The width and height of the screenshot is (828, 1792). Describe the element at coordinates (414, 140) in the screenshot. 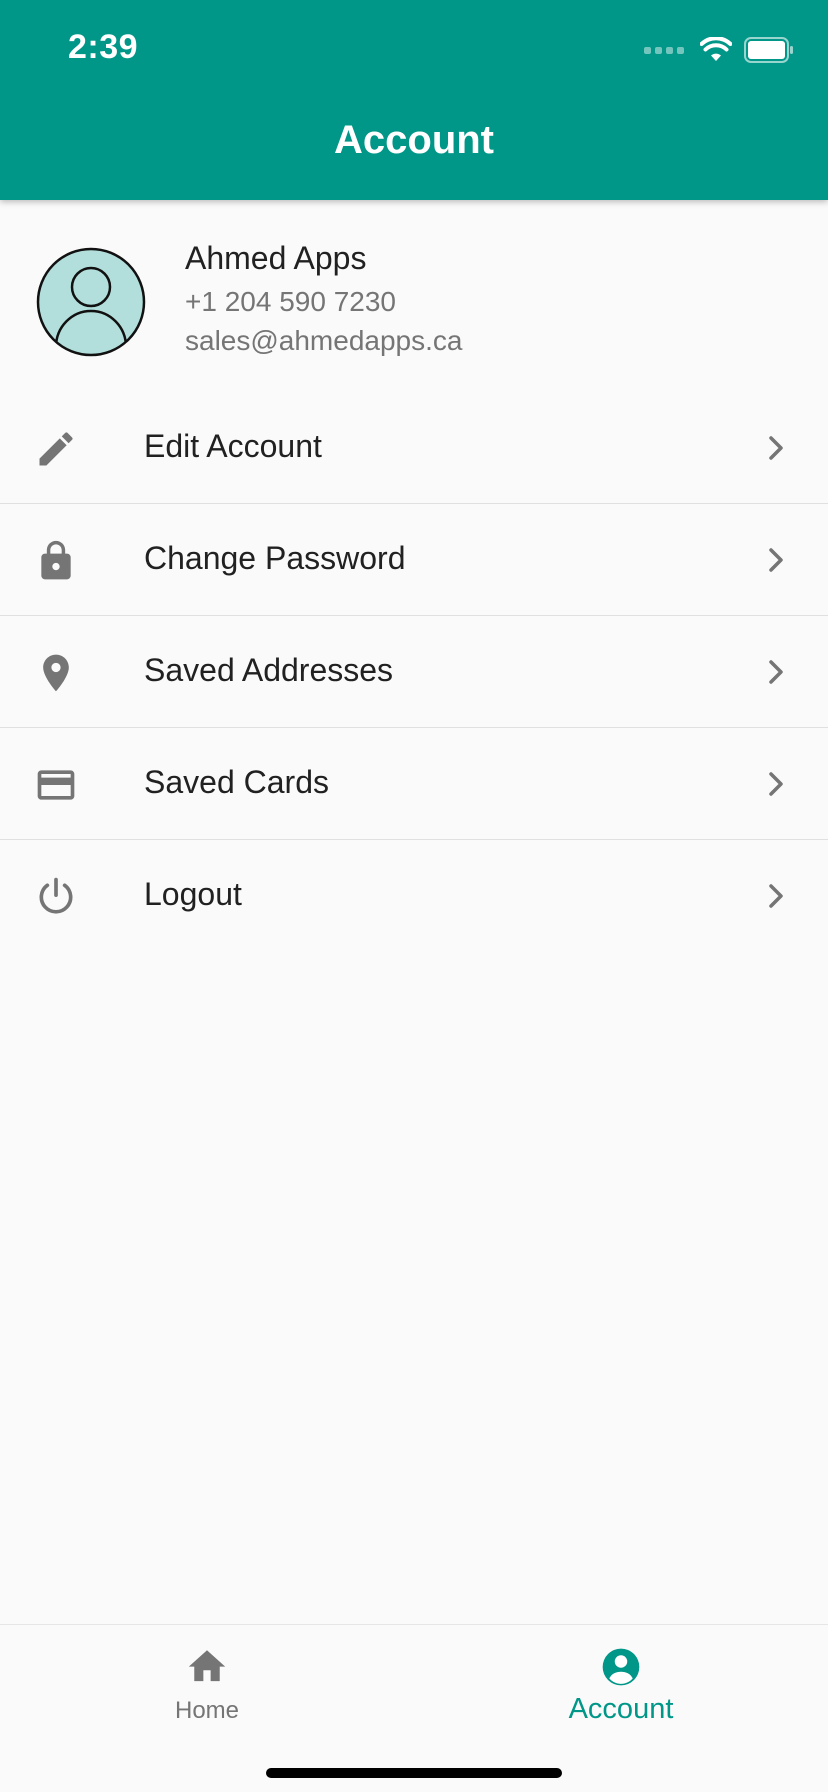

I see `page-title: Account` at that location.